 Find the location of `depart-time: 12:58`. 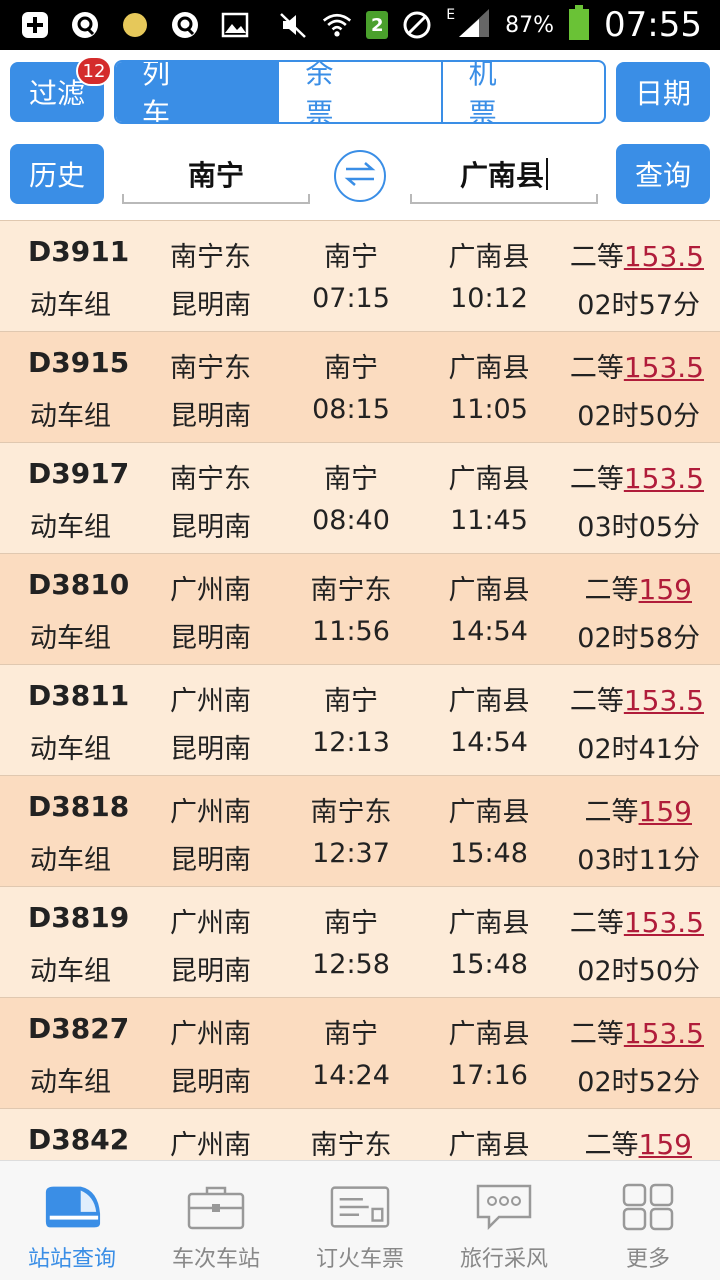

depart-time: 12:58 is located at coordinates (351, 964).